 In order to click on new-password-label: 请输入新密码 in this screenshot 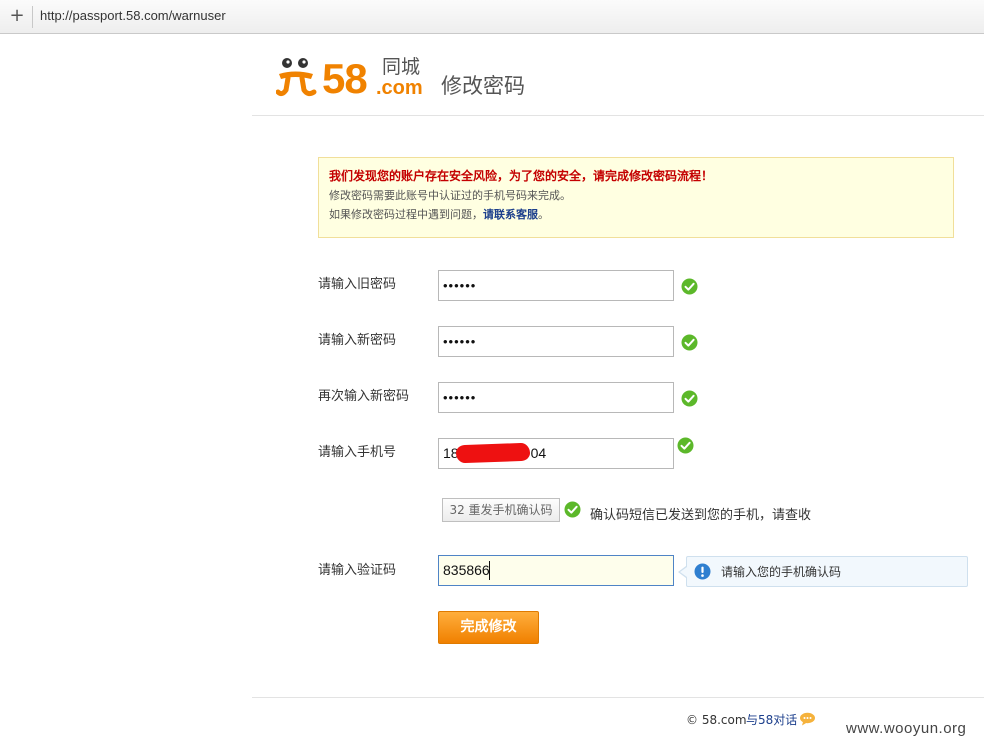, I will do `click(357, 340)`.